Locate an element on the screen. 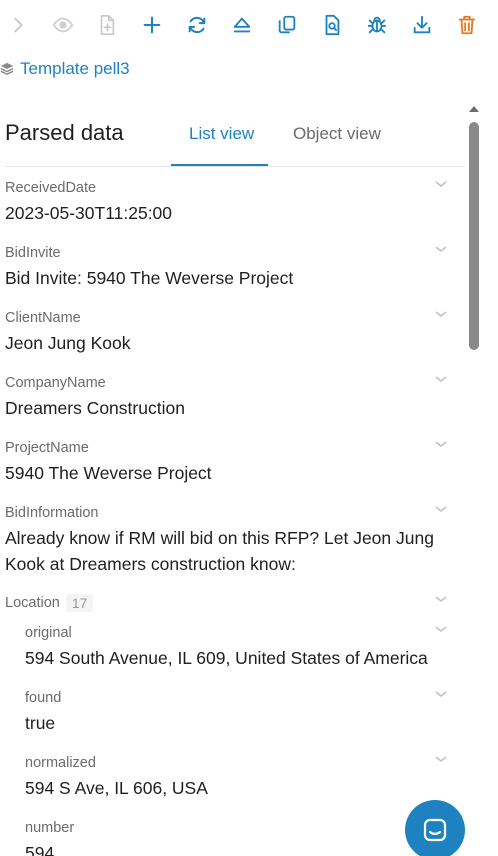 This screenshot has width=498, height=856. eye-icon is located at coordinates (63, 25).